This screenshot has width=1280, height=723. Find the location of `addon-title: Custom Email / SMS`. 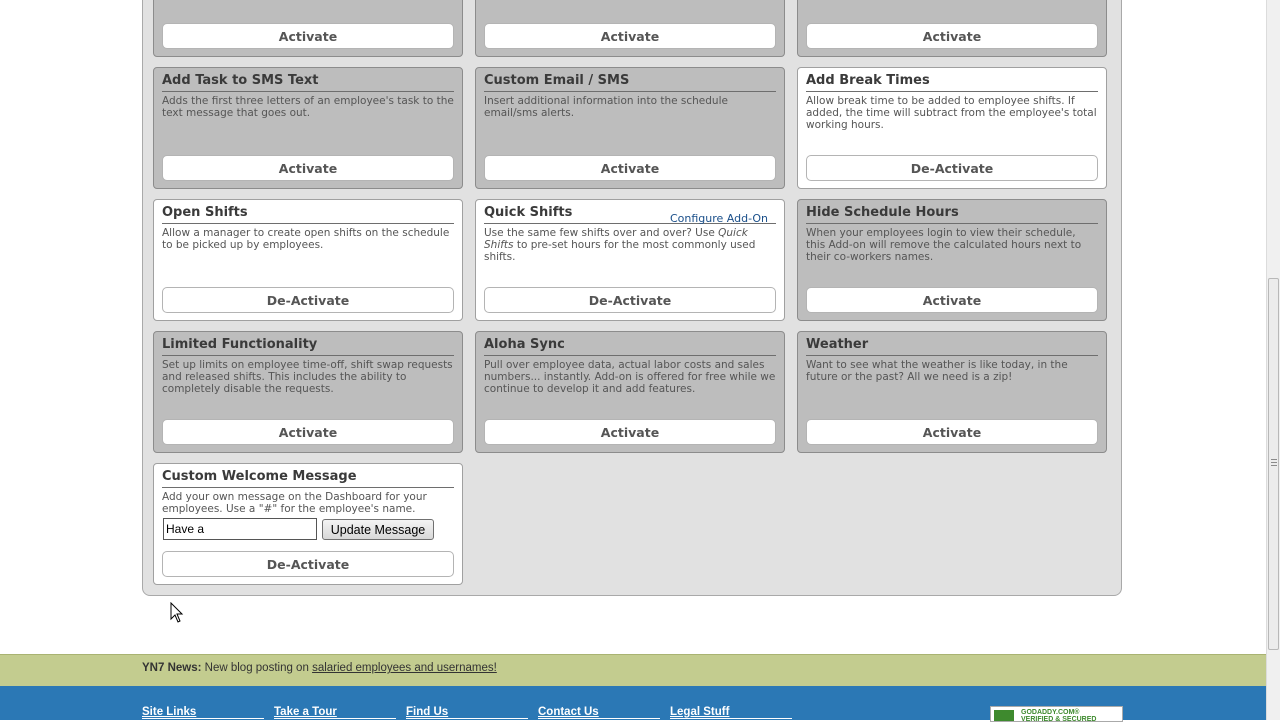

addon-title: Custom Email / SMS is located at coordinates (630, 82).